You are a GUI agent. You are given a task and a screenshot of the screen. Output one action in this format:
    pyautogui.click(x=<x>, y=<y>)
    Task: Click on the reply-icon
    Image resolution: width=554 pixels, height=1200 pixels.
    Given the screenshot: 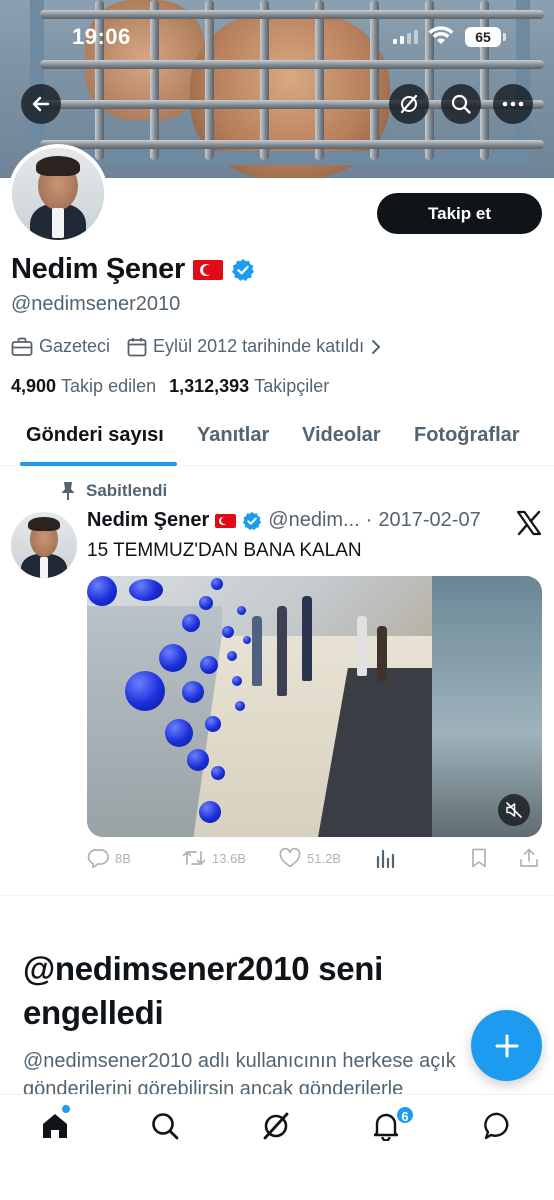 What is the action you would take?
    pyautogui.click(x=98, y=858)
    